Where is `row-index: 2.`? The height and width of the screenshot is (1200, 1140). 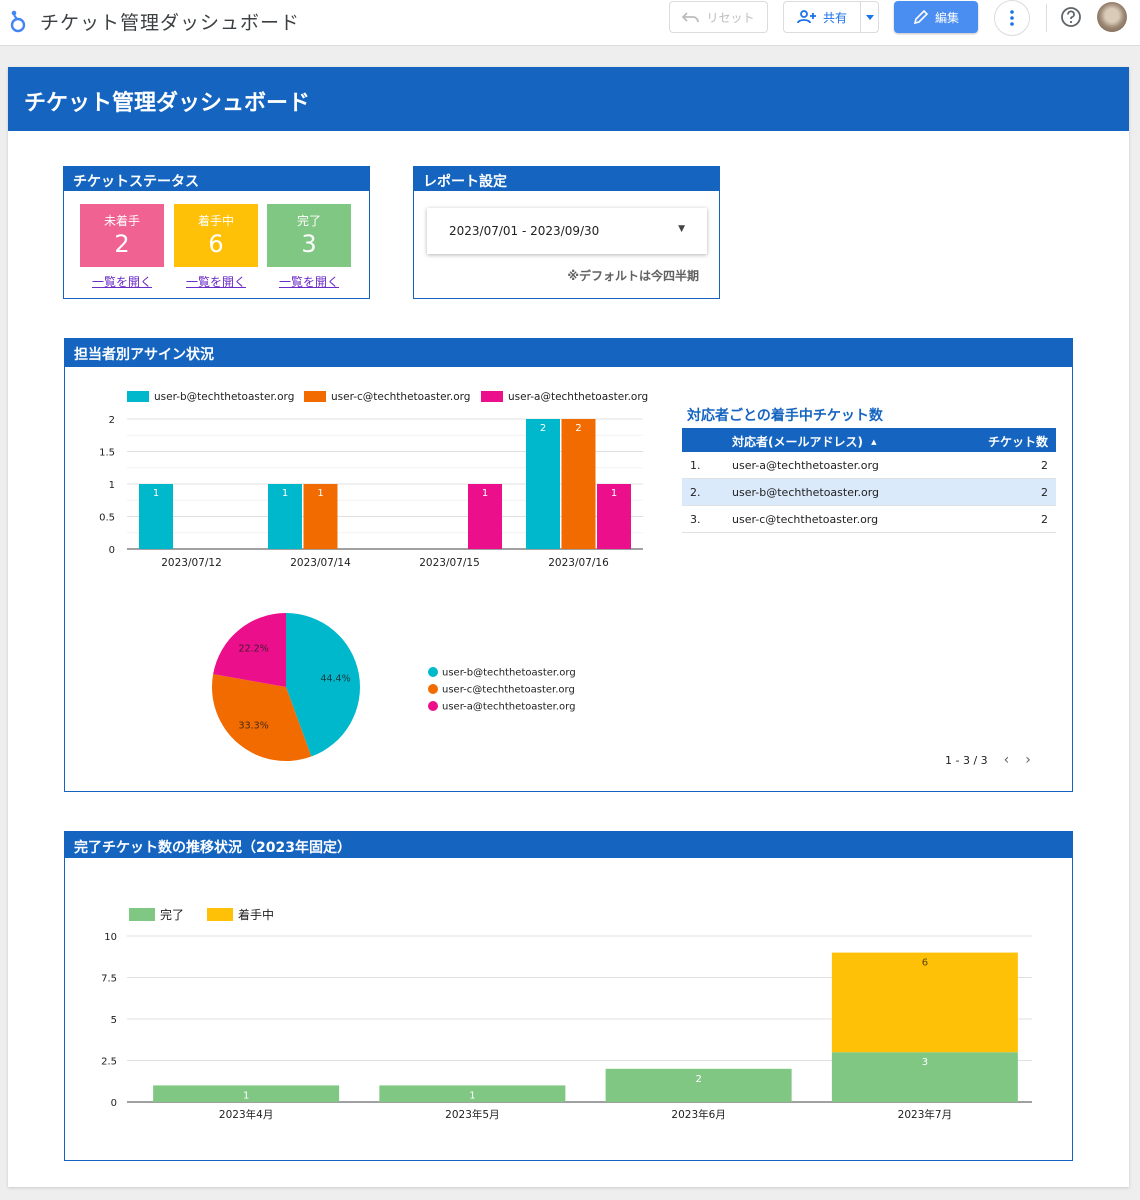 row-index: 2. is located at coordinates (695, 492).